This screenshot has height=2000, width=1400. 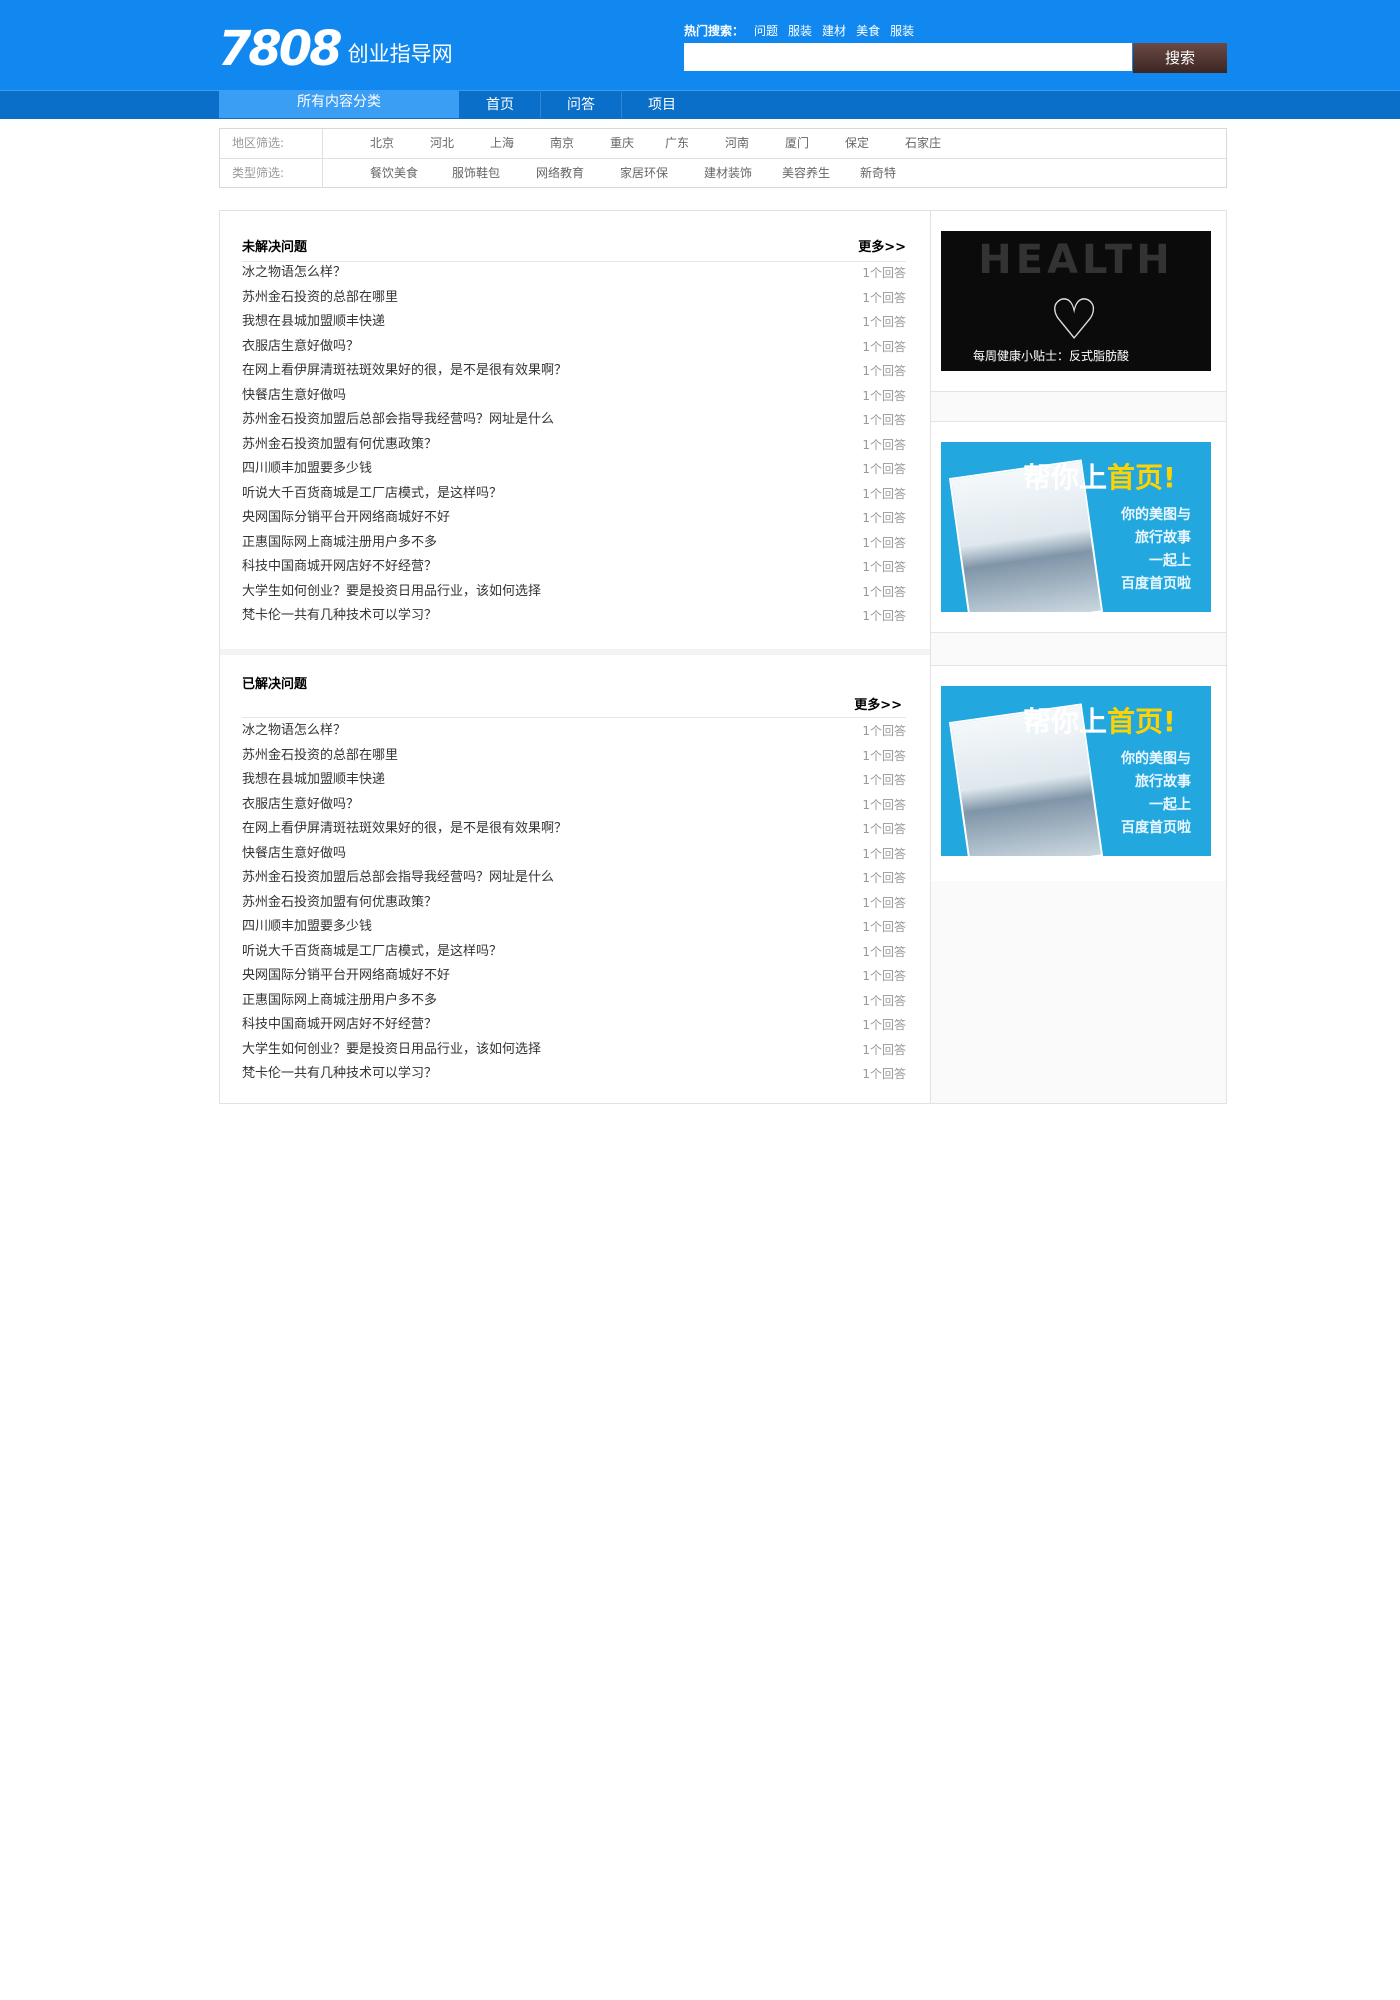 I want to click on search-button: 搜索, so click(x=1180, y=58).